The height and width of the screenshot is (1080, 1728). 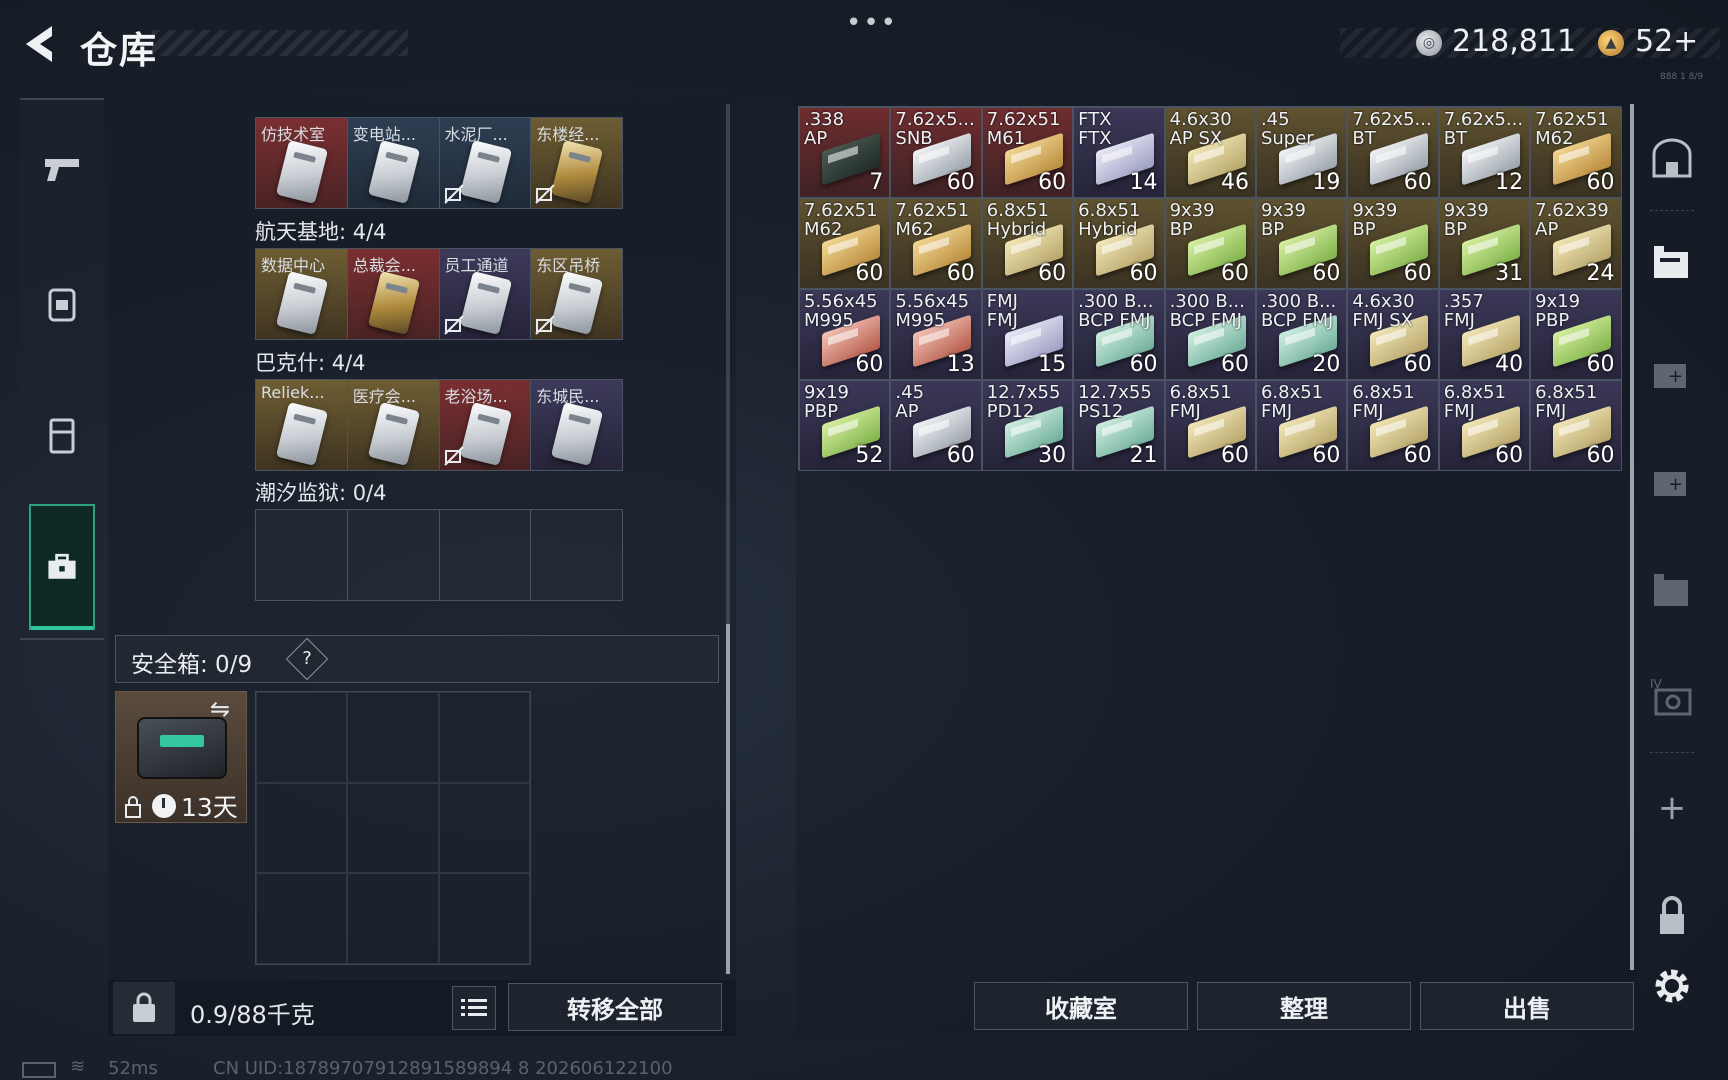 I want to click on ammo-name: 6.8x51 FMJ, so click(x=1383, y=402).